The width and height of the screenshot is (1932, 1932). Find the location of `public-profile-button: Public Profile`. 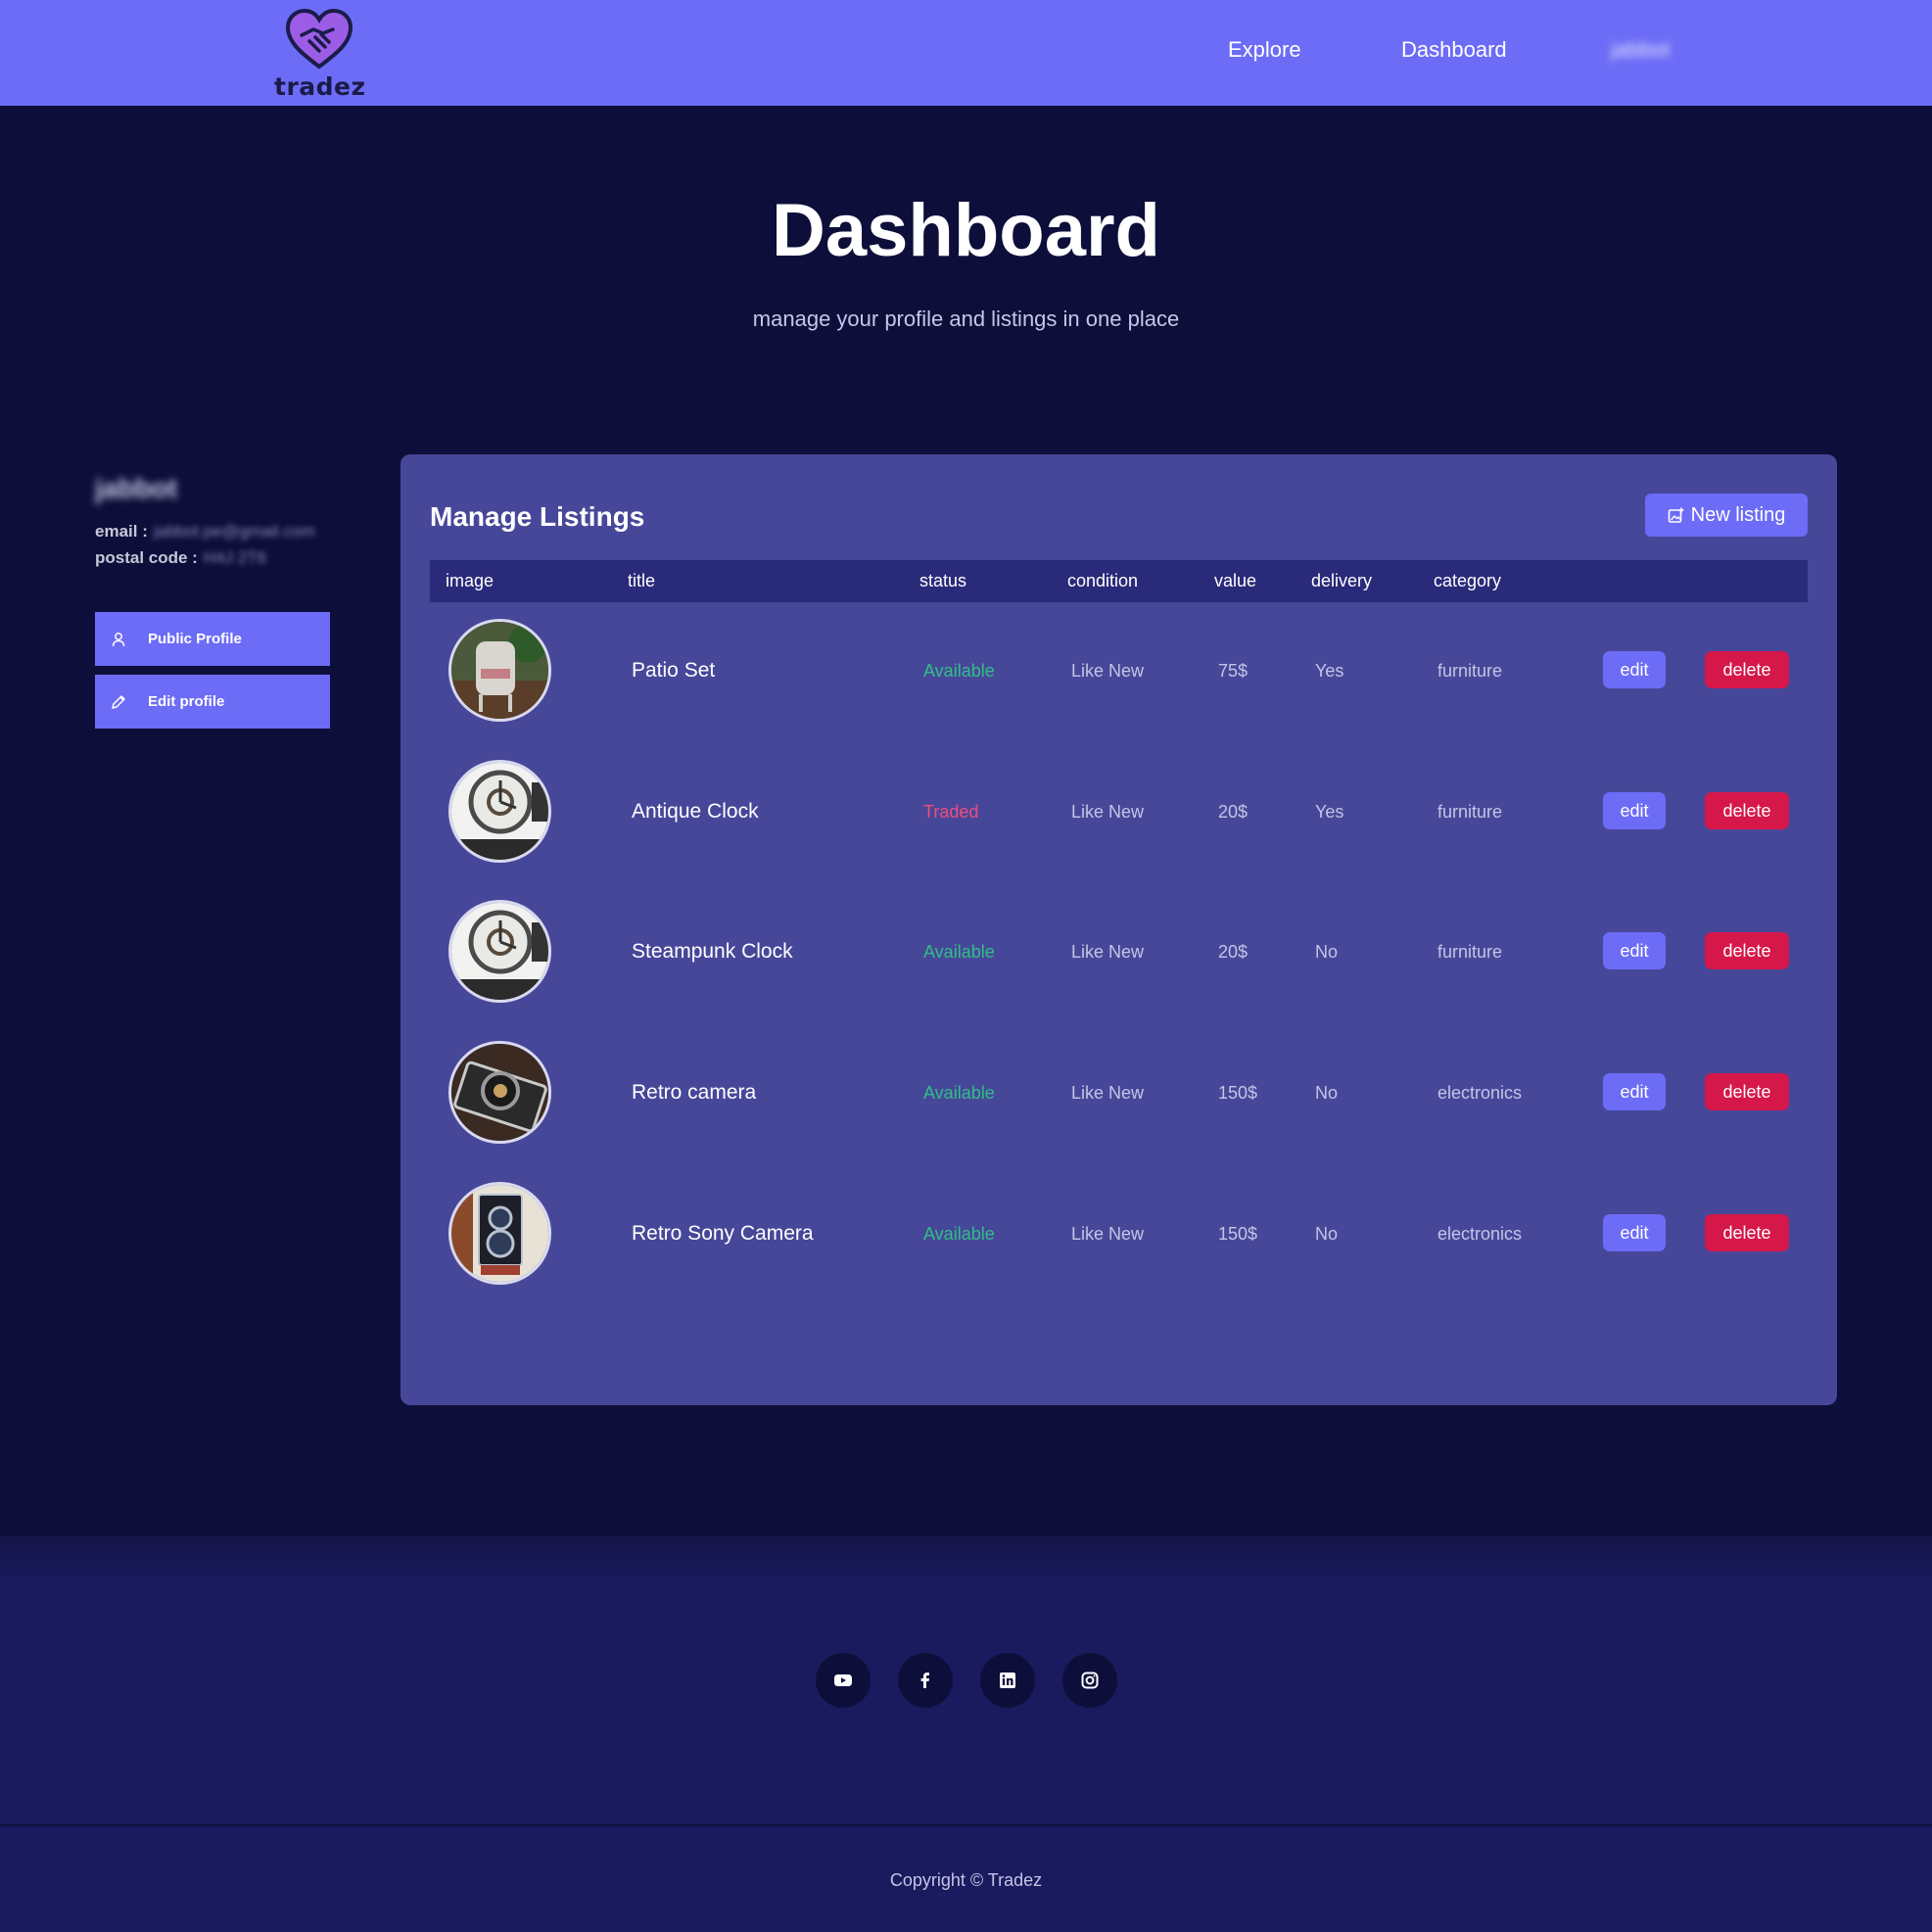

public-profile-button: Public Profile is located at coordinates (213, 639).